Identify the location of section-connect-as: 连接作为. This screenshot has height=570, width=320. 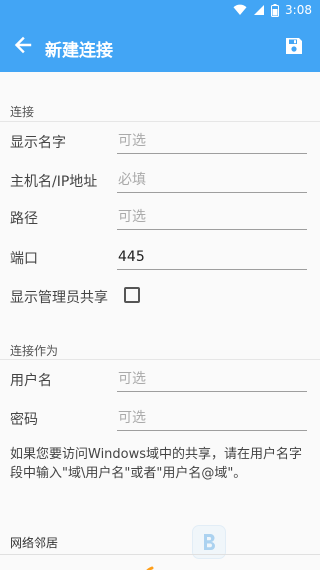
(34, 351).